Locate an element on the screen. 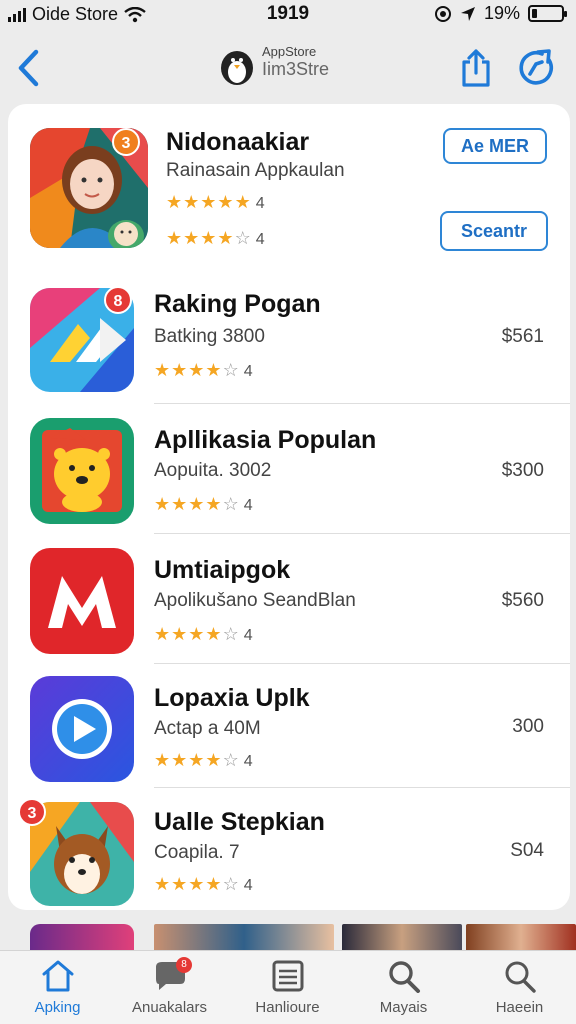 The height and width of the screenshot is (1024, 576). app-name: Raking Pogan is located at coordinates (237, 304).